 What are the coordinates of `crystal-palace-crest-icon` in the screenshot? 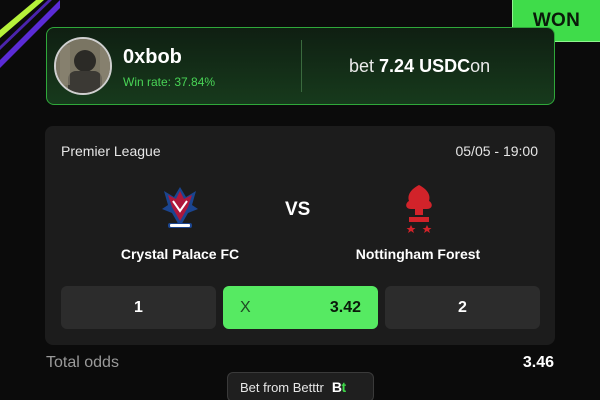 It's located at (180, 207).